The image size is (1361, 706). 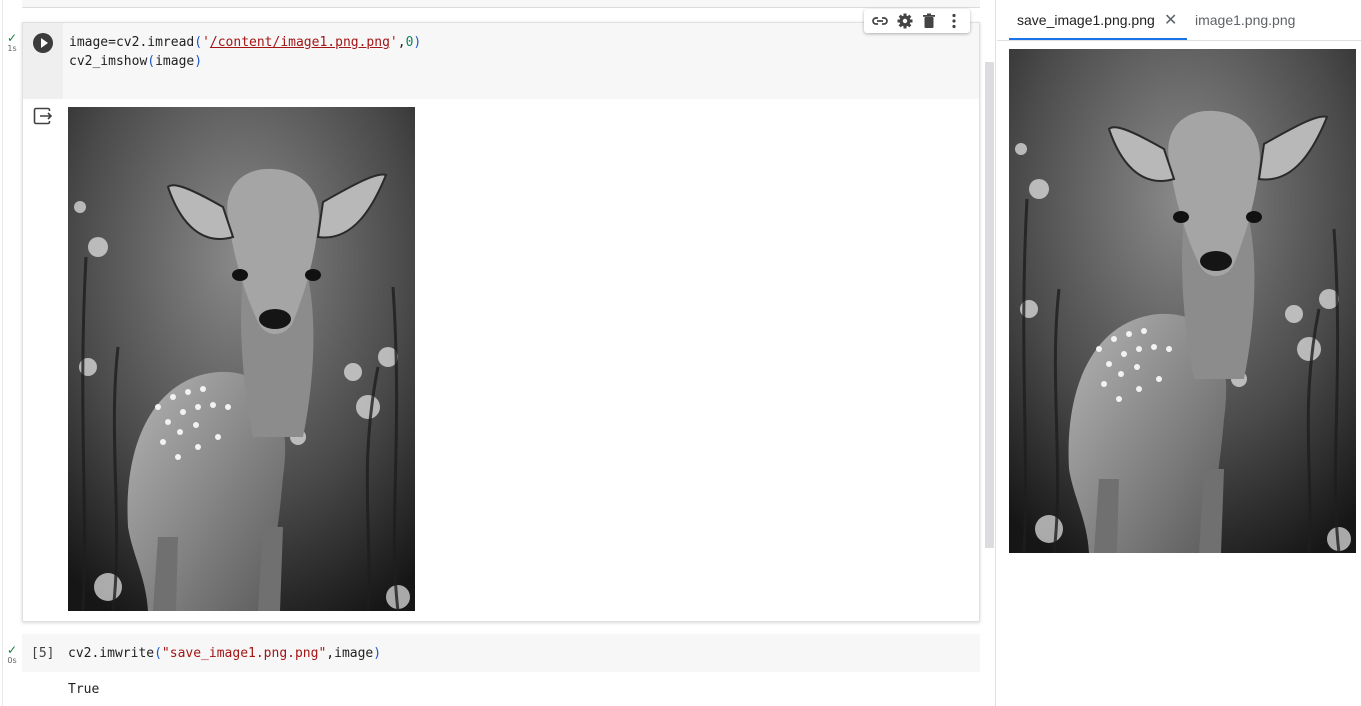 I want to click on code-token: ,, so click(x=401, y=42).